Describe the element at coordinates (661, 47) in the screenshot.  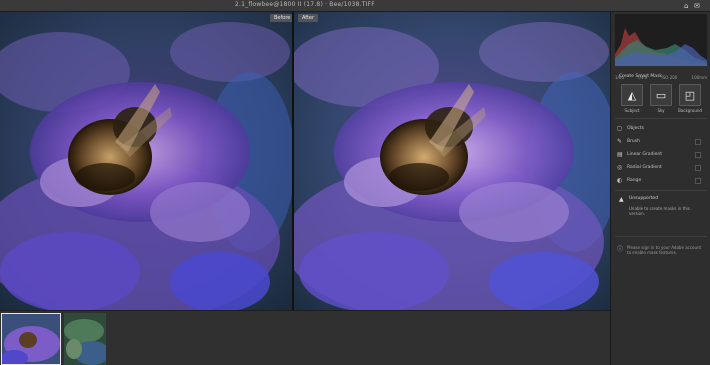
I see `histogram-graph` at that location.